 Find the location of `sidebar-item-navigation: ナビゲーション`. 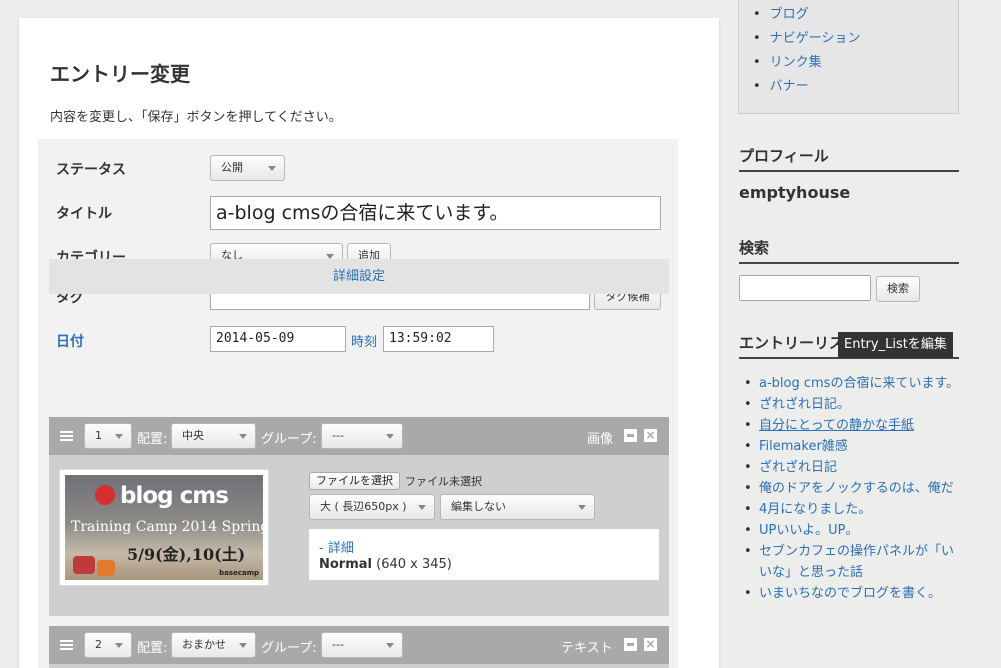

sidebar-item-navigation: ナビゲーション is located at coordinates (807, 39).